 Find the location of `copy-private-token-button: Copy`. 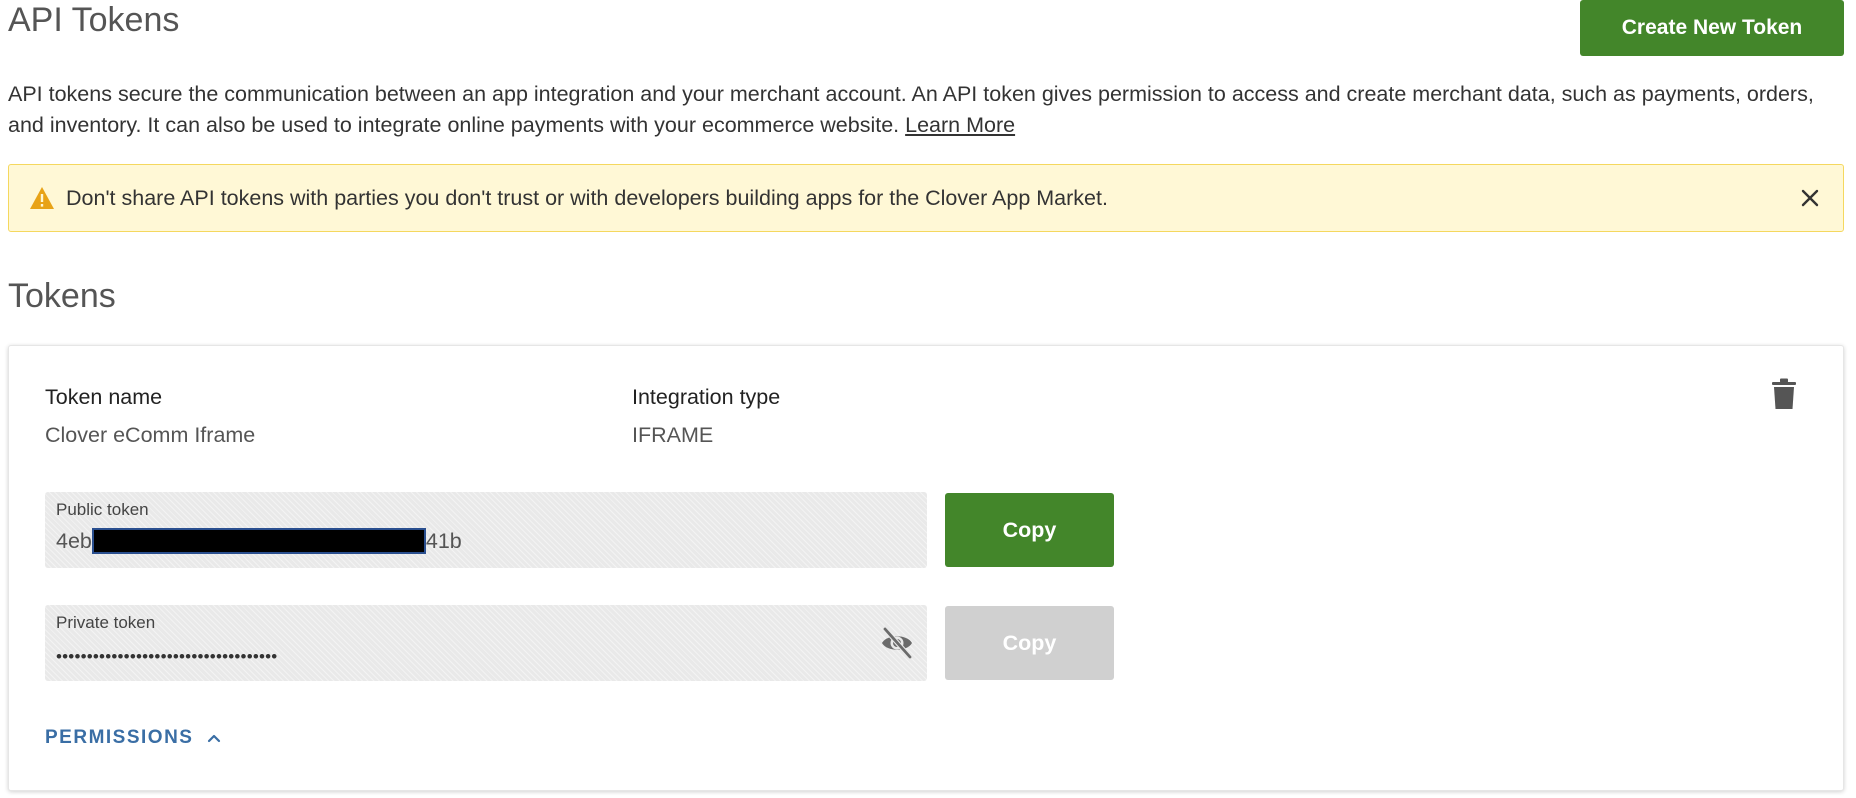

copy-private-token-button: Copy is located at coordinates (1029, 643).